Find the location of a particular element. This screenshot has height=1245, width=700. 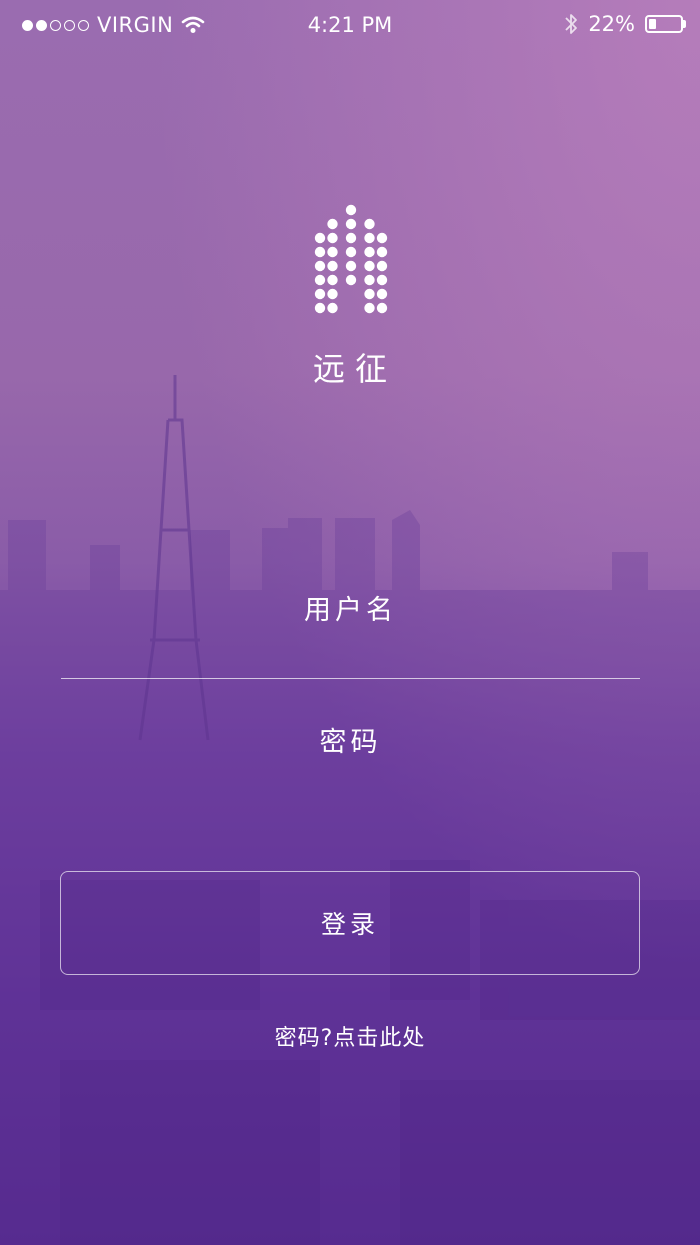

battery-percent: 22% is located at coordinates (611, 24).